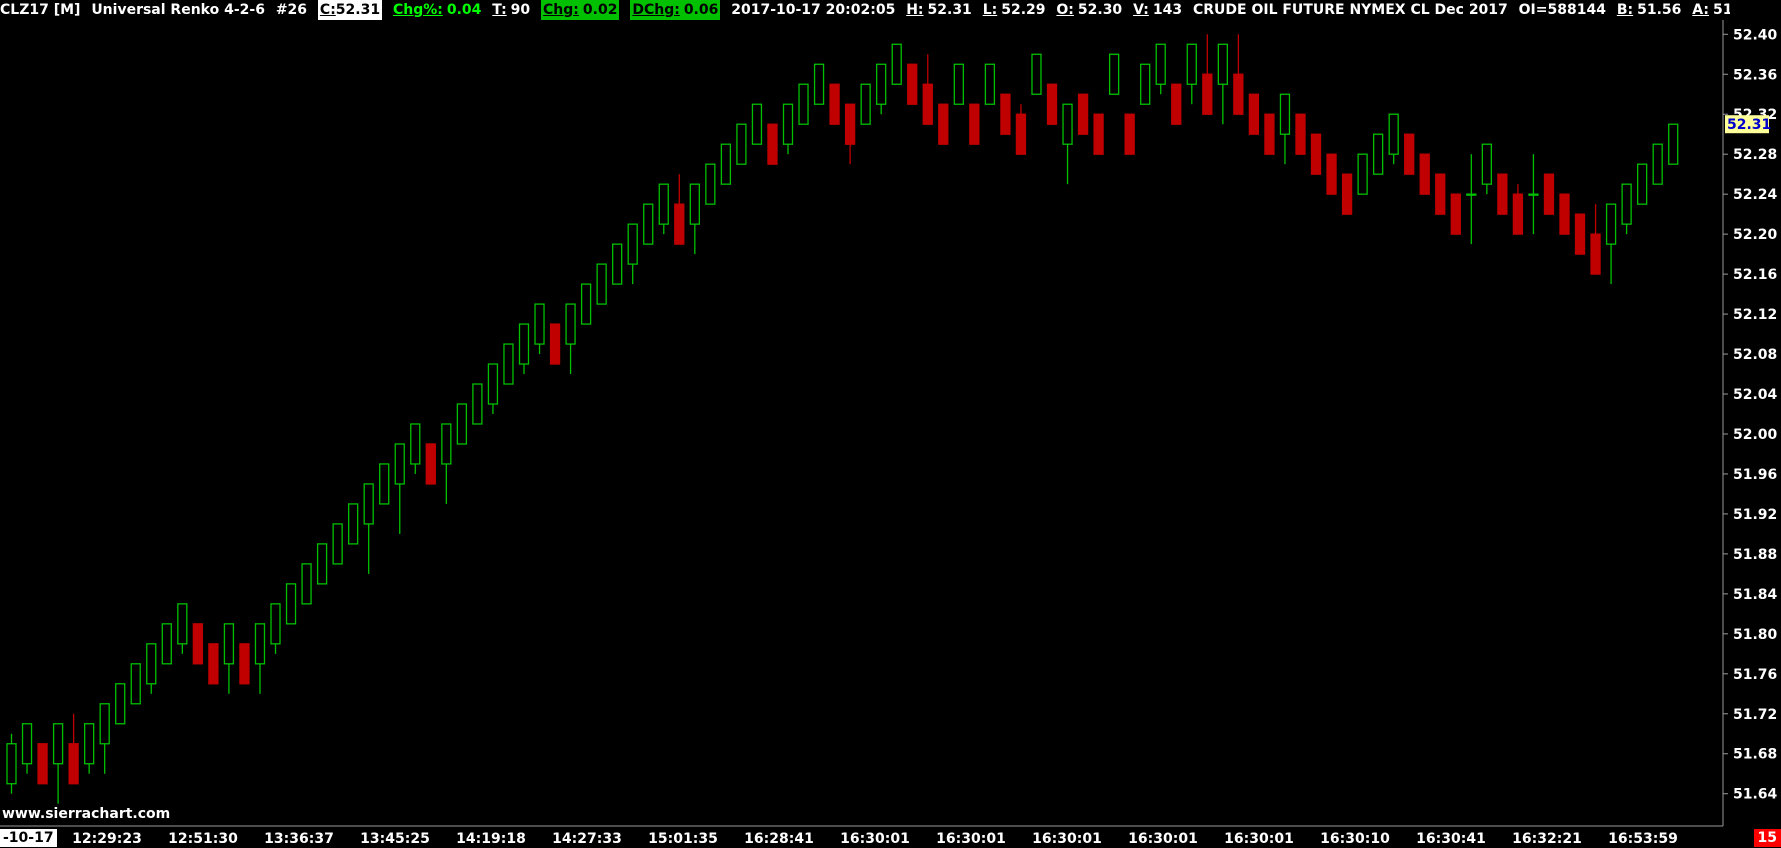  Describe the element at coordinates (1755, 555) in the screenshot. I see `y-tick-label: 51.88` at that location.